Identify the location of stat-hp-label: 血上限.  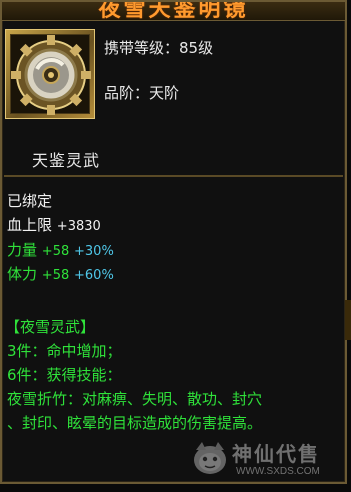
(30, 225).